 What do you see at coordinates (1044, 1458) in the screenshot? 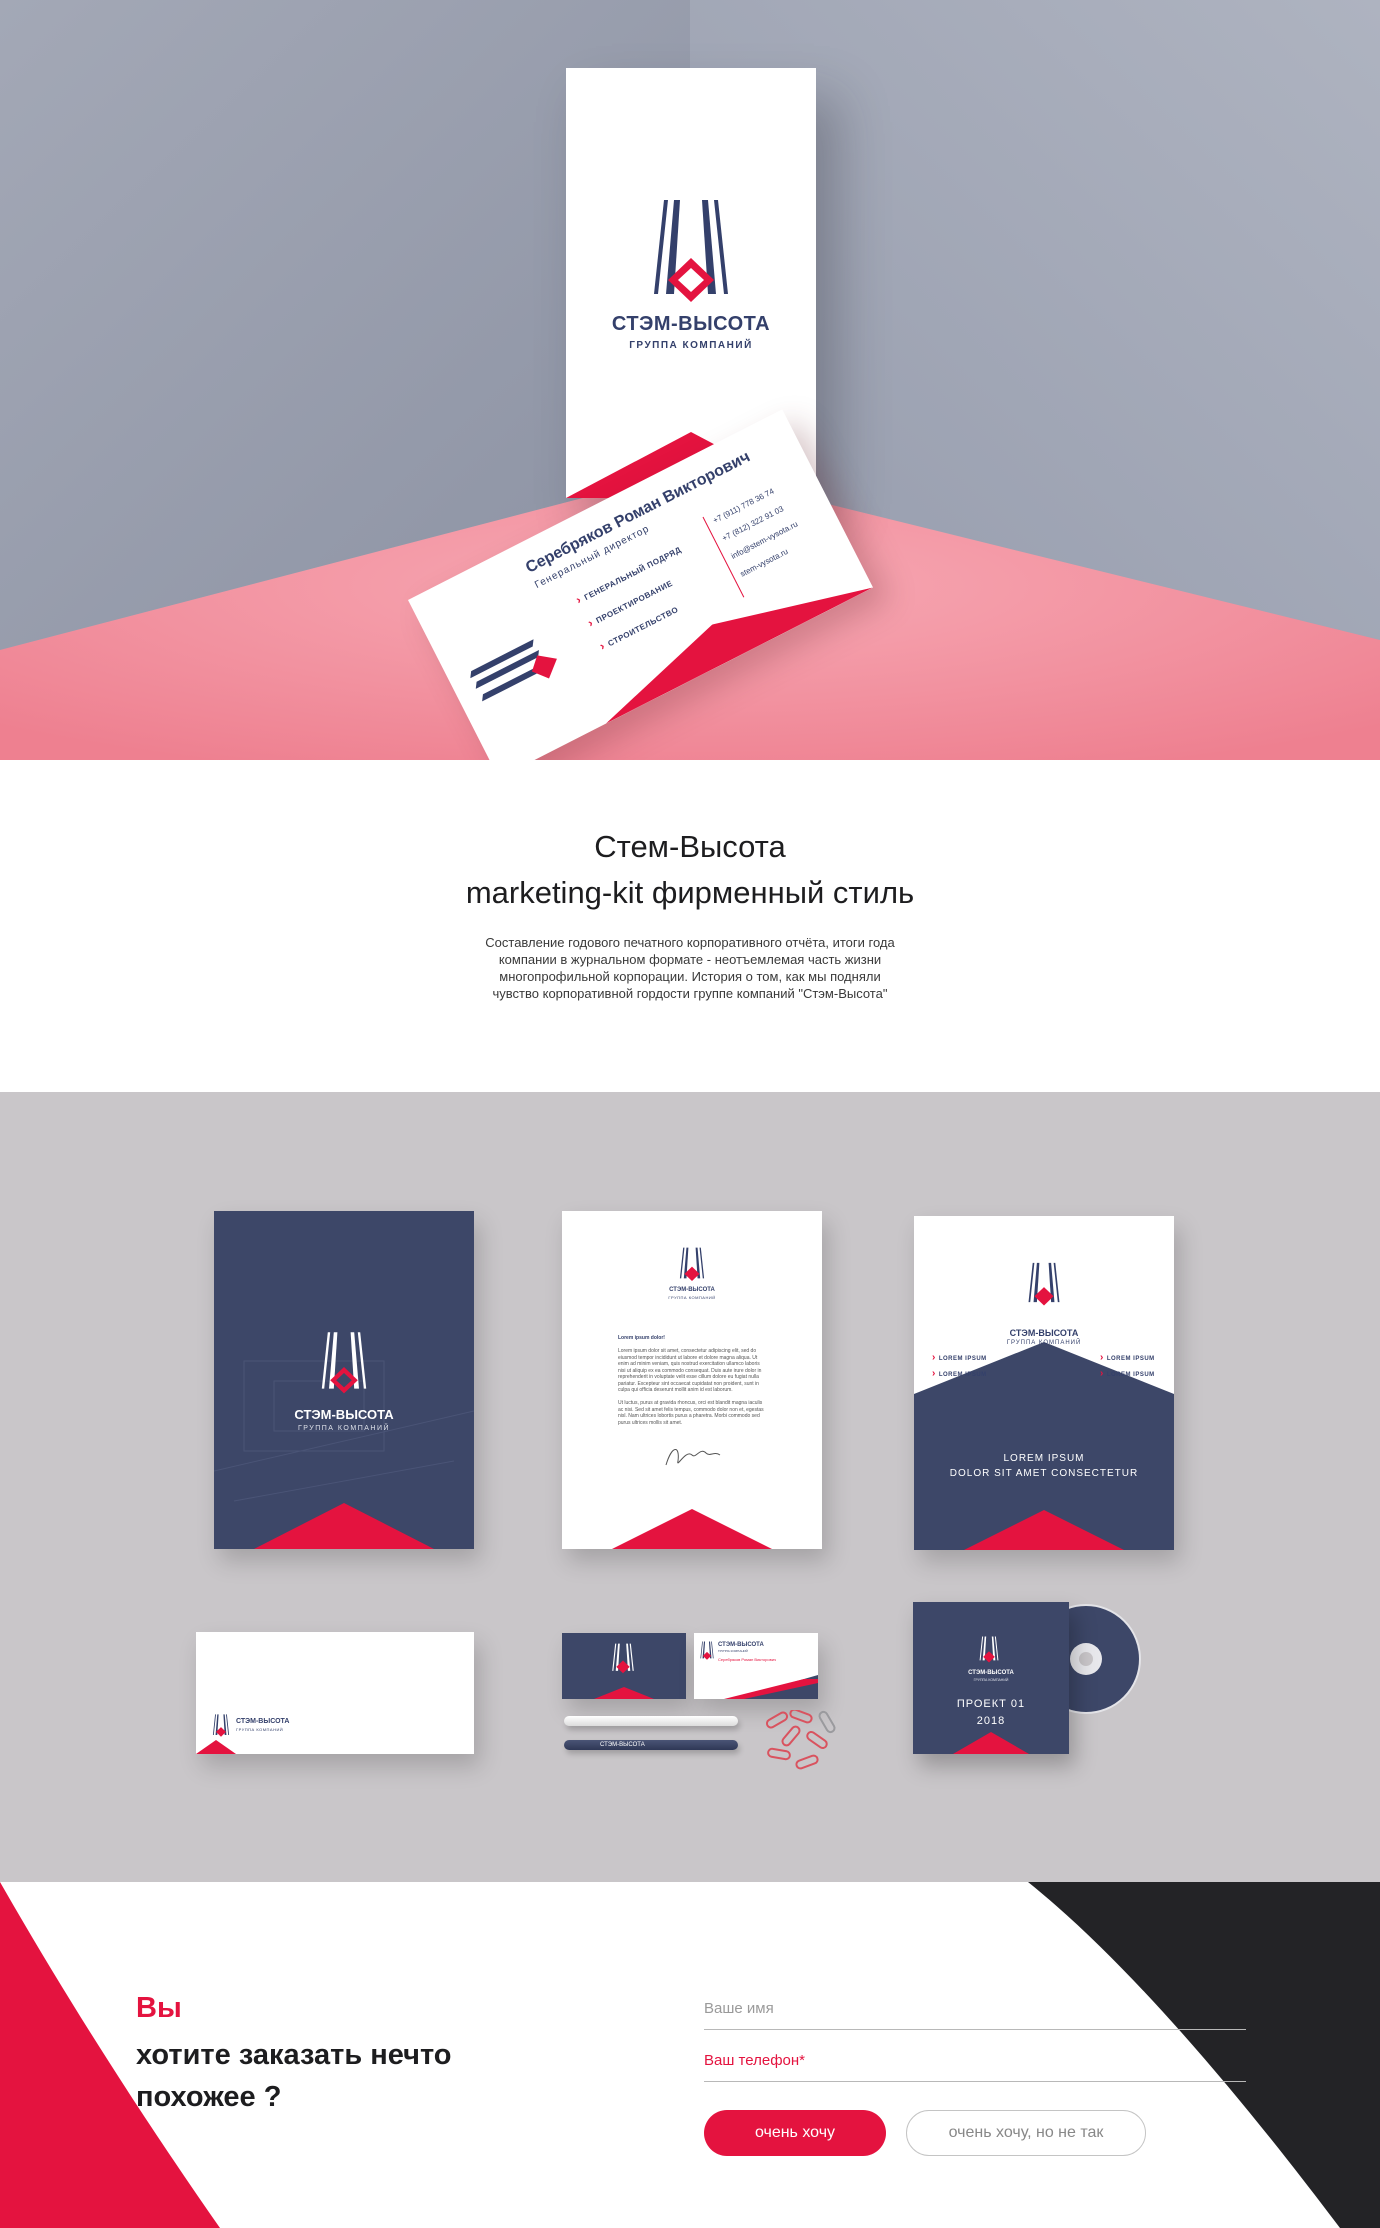
I see `book-cover-text: LOREM IPSUM` at bounding box center [1044, 1458].